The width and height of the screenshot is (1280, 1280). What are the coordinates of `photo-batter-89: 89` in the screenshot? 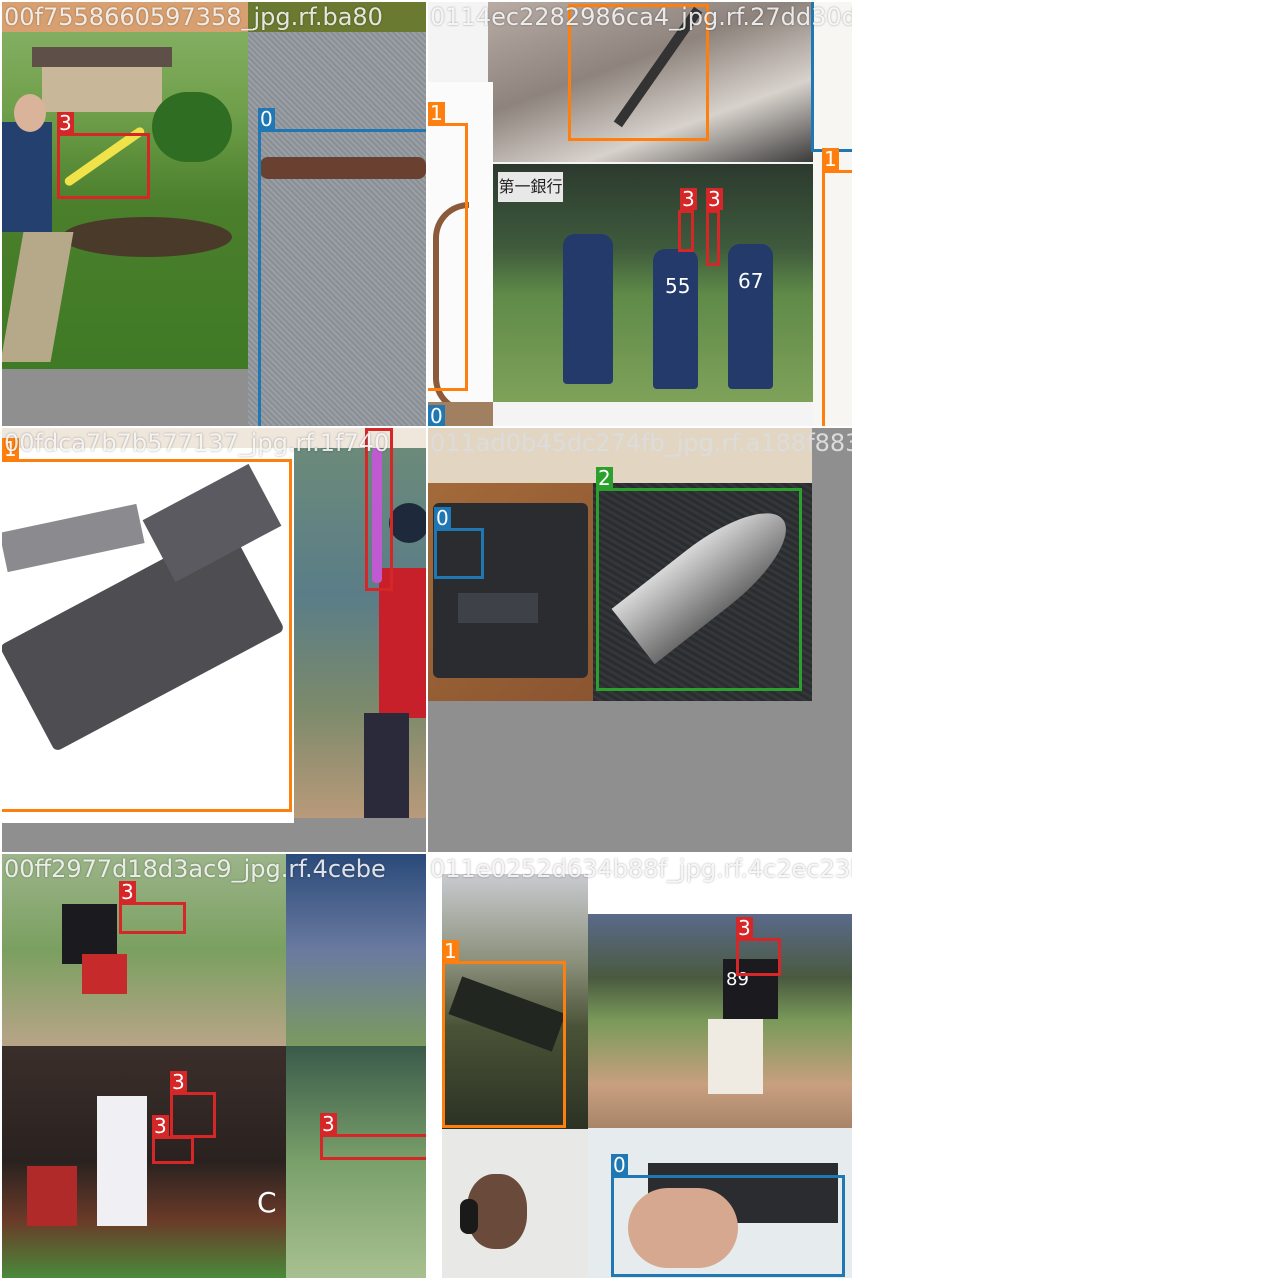 It's located at (720, 1021).